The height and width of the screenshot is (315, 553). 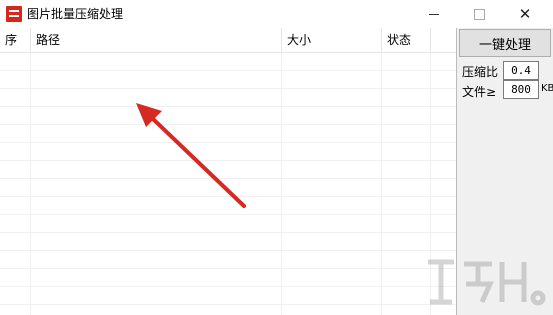 What do you see at coordinates (399, 39) in the screenshot?
I see `column-header-status: 状态` at bounding box center [399, 39].